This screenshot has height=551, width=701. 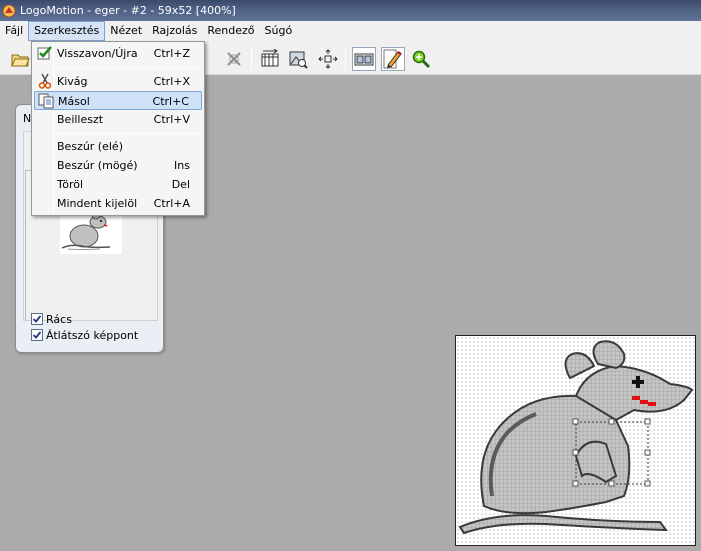 I want to click on timeline-button, so click(x=270, y=59).